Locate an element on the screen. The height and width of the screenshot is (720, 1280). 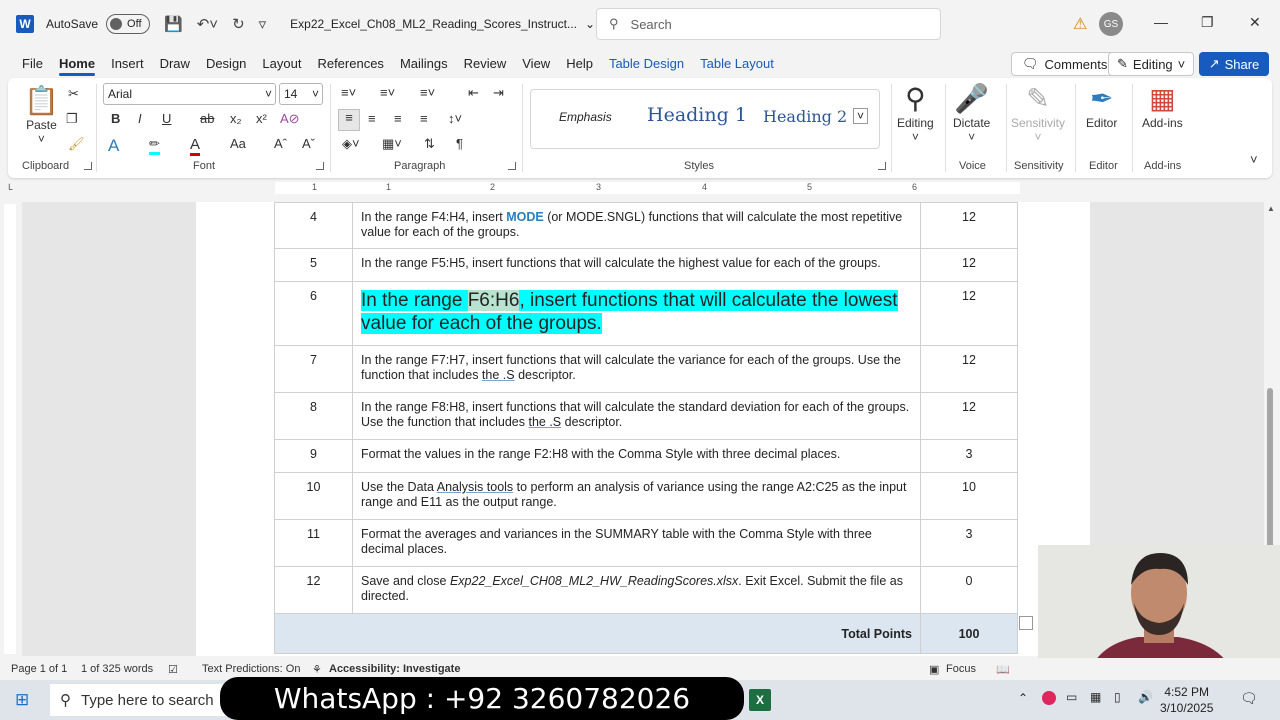
selected-text: F6:H6 is located at coordinates (493, 300).